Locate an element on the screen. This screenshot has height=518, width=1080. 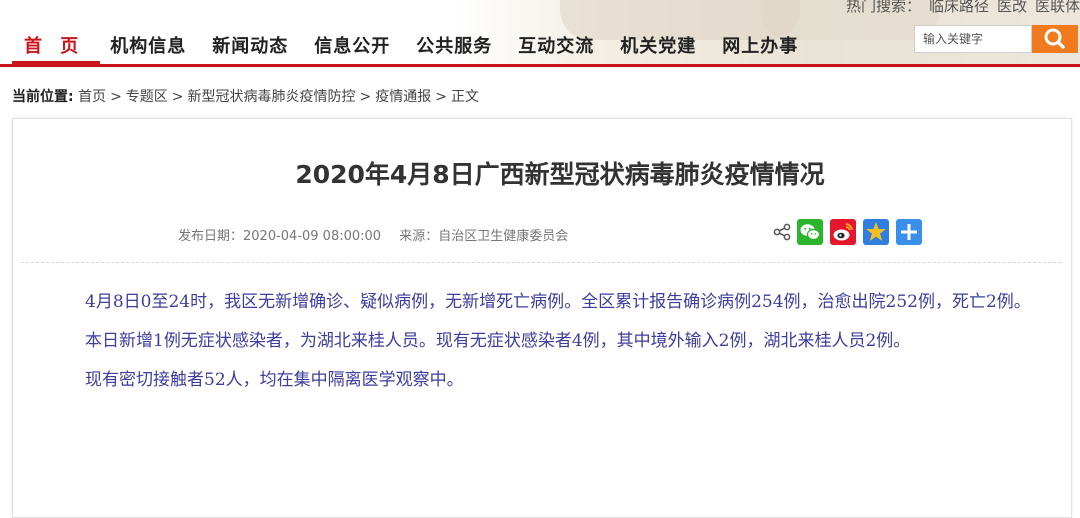
breadcrumb-link-bulletin: 疫情通报 is located at coordinates (403, 97).